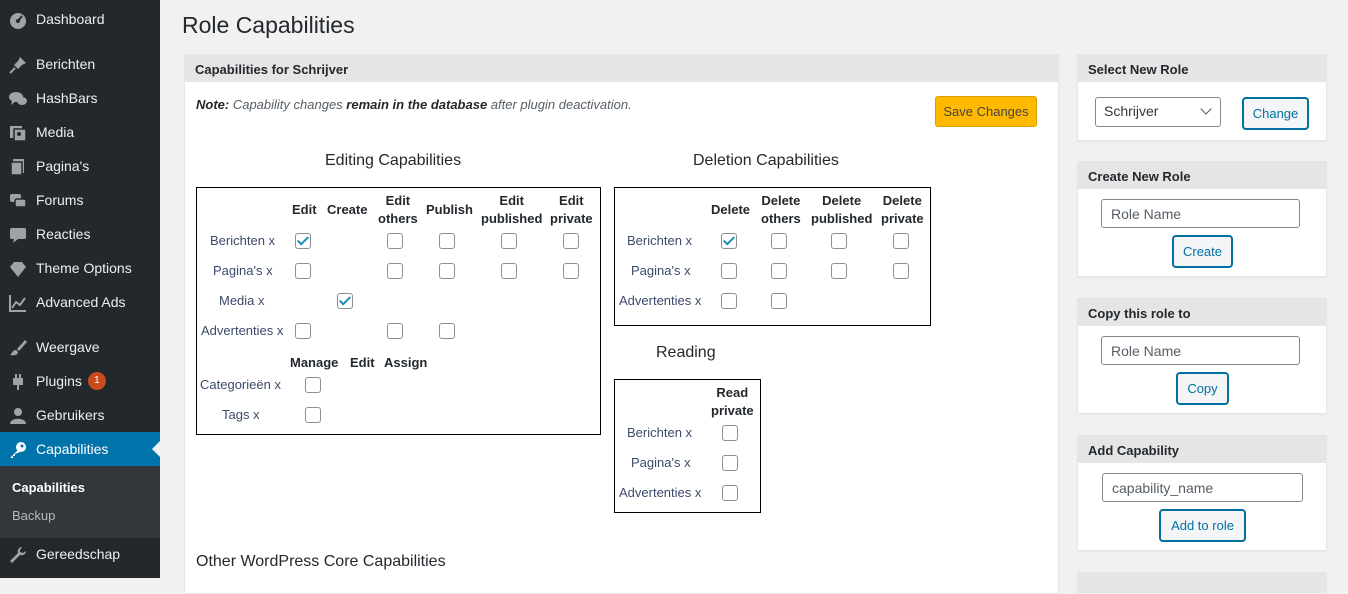  I want to click on select-role-box: Select New Role Schrijver Change, so click(1202, 97).